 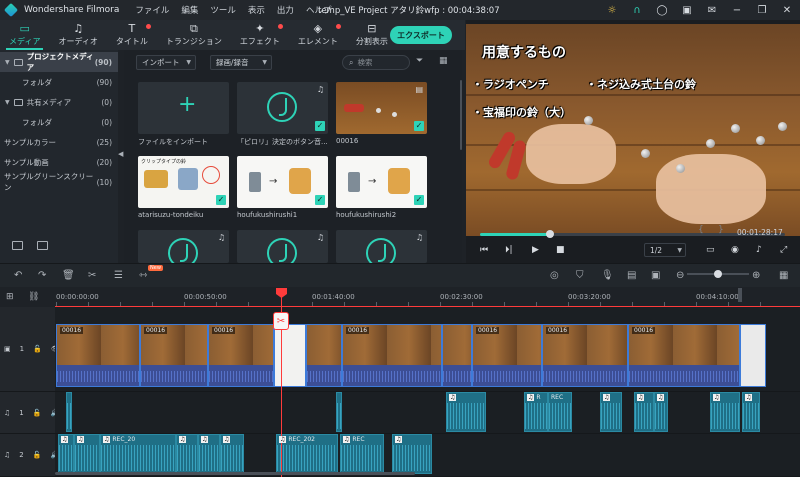 I want to click on zoom-in-icon: ⊕, so click(x=756, y=275).